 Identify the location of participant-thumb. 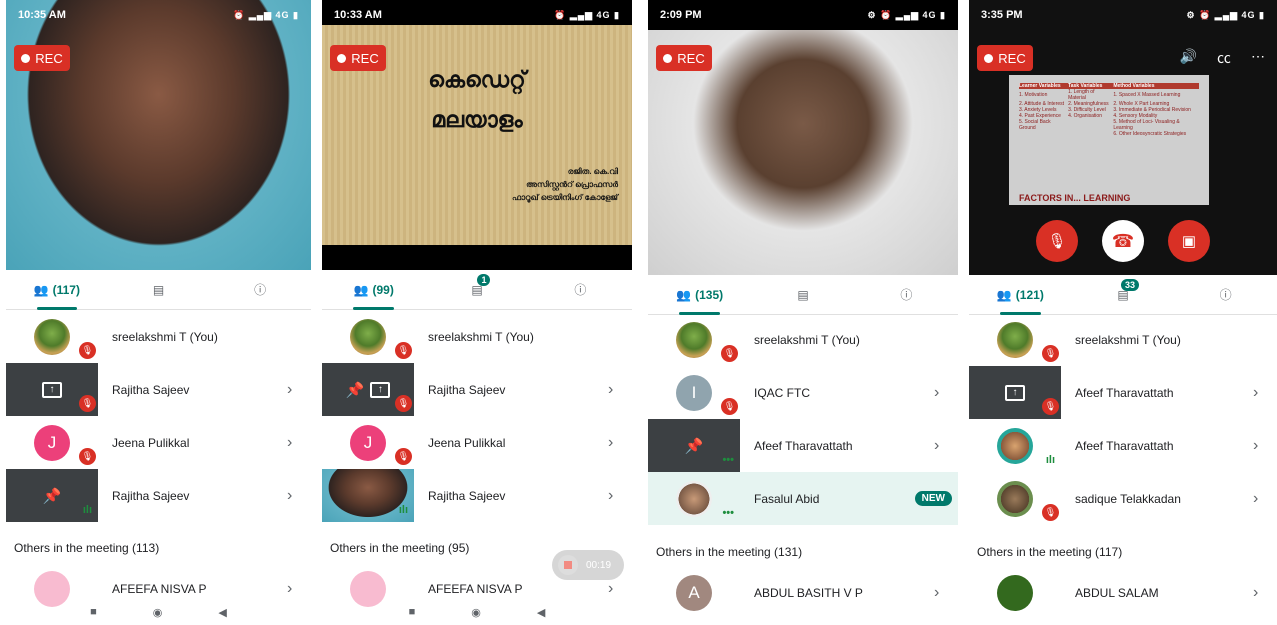
(1015, 592).